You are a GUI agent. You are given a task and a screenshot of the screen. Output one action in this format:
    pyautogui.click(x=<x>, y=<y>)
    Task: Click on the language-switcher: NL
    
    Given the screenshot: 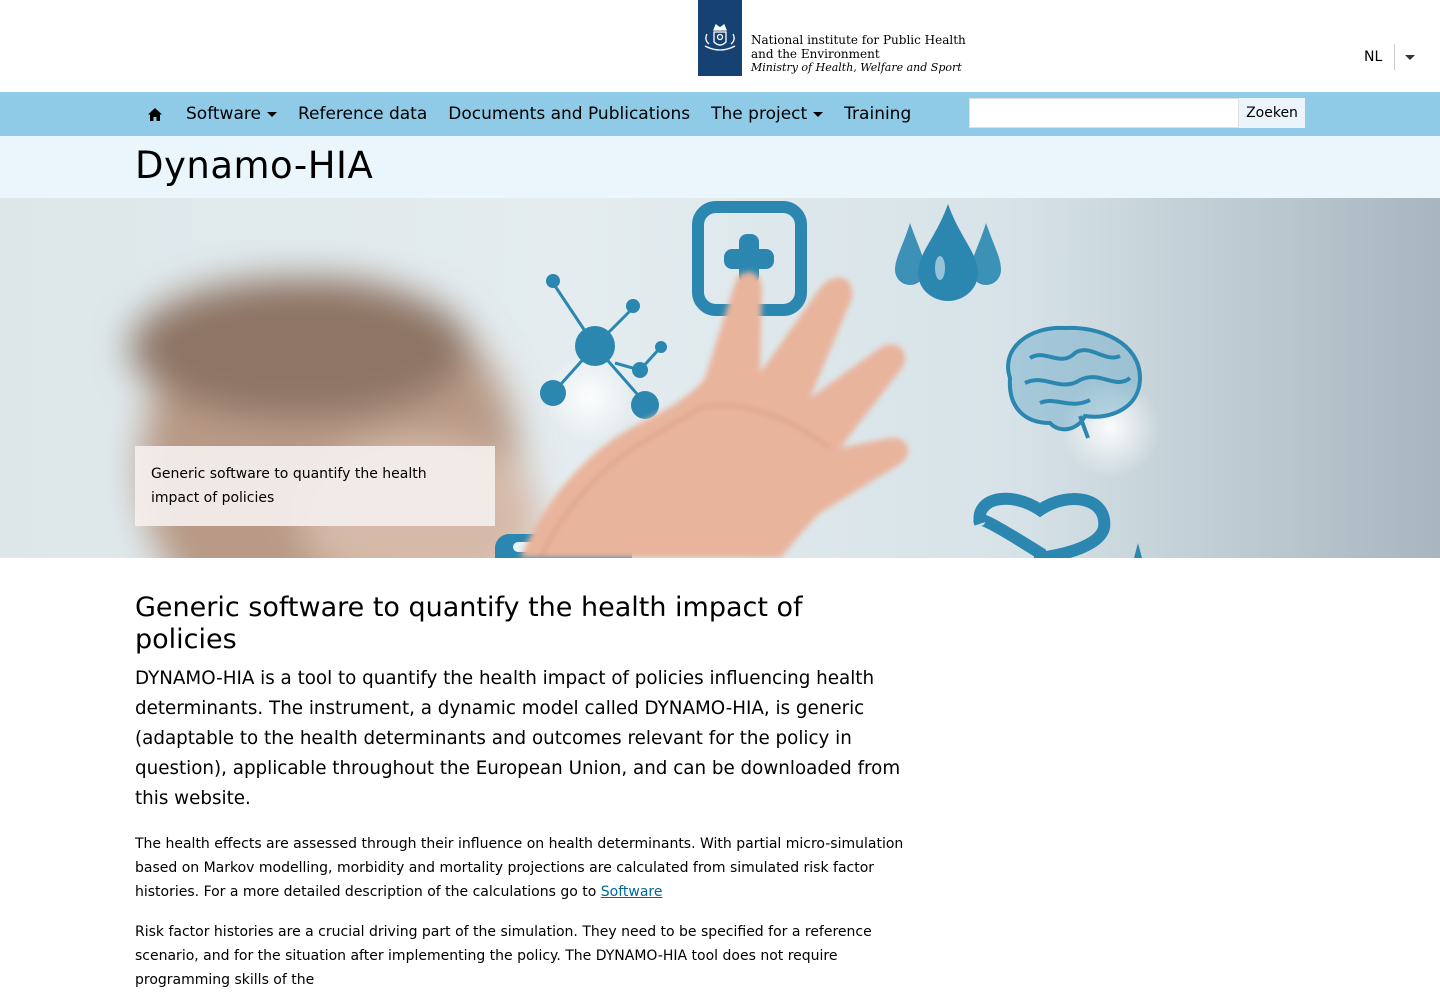 What is the action you would take?
    pyautogui.click(x=1384, y=57)
    